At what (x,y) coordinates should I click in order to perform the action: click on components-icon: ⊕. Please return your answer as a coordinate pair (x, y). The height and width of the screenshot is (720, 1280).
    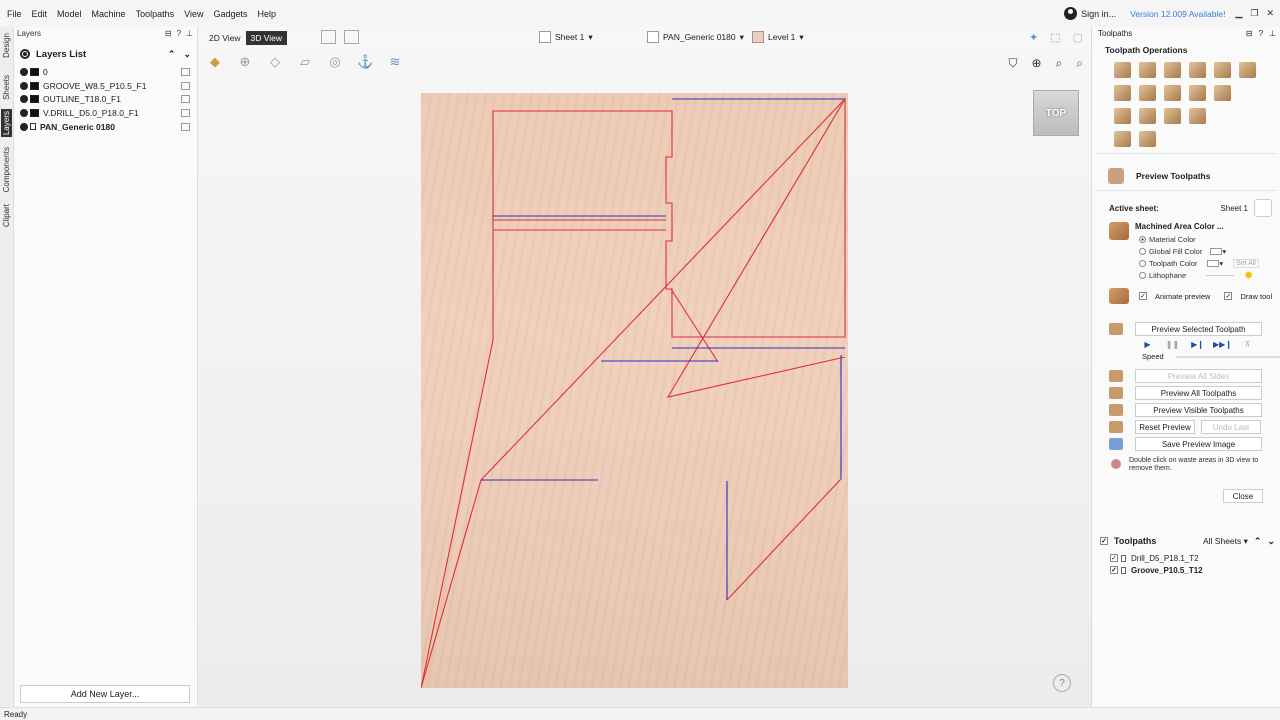
    Looking at the image, I should click on (245, 62).